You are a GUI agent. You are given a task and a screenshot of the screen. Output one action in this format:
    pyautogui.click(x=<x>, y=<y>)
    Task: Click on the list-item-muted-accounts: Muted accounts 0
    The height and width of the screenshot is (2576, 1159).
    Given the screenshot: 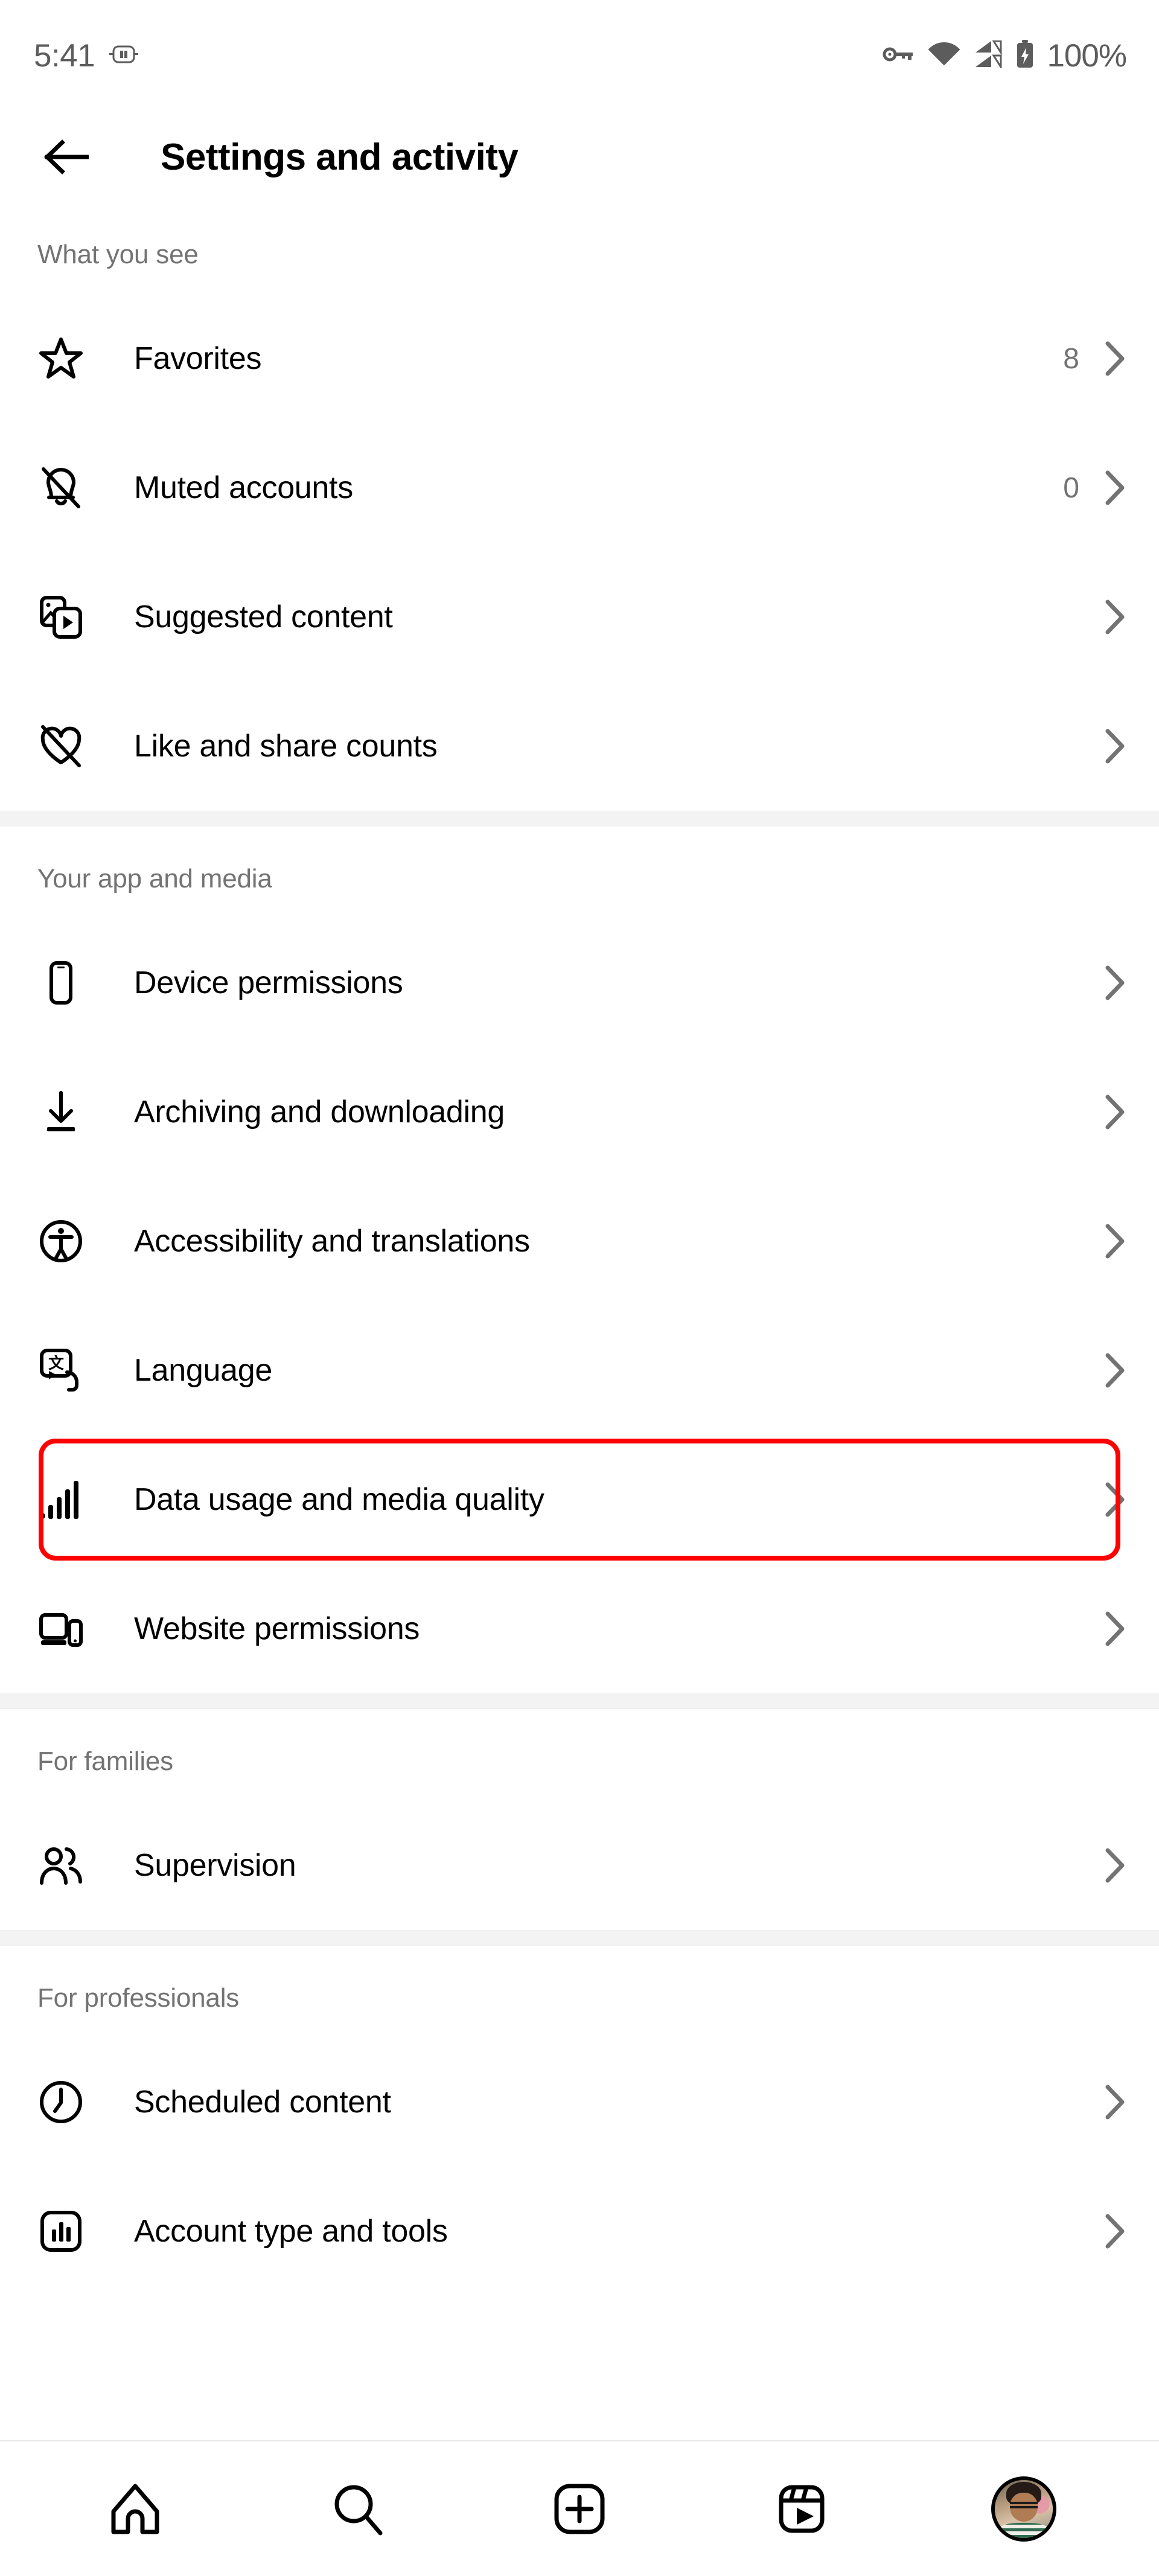 What is the action you would take?
    pyautogui.click(x=579, y=488)
    